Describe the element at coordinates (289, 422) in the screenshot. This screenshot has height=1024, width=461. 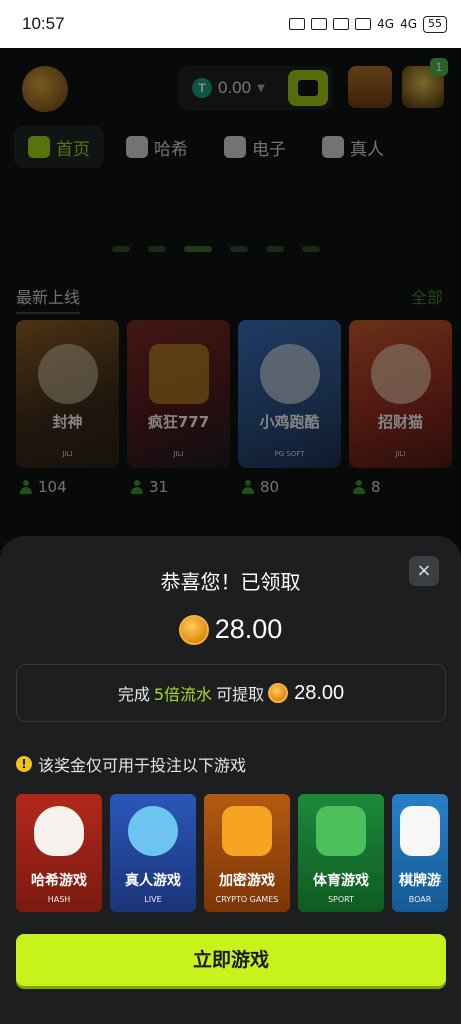
I see `game-name: 小鸡跑酷` at that location.